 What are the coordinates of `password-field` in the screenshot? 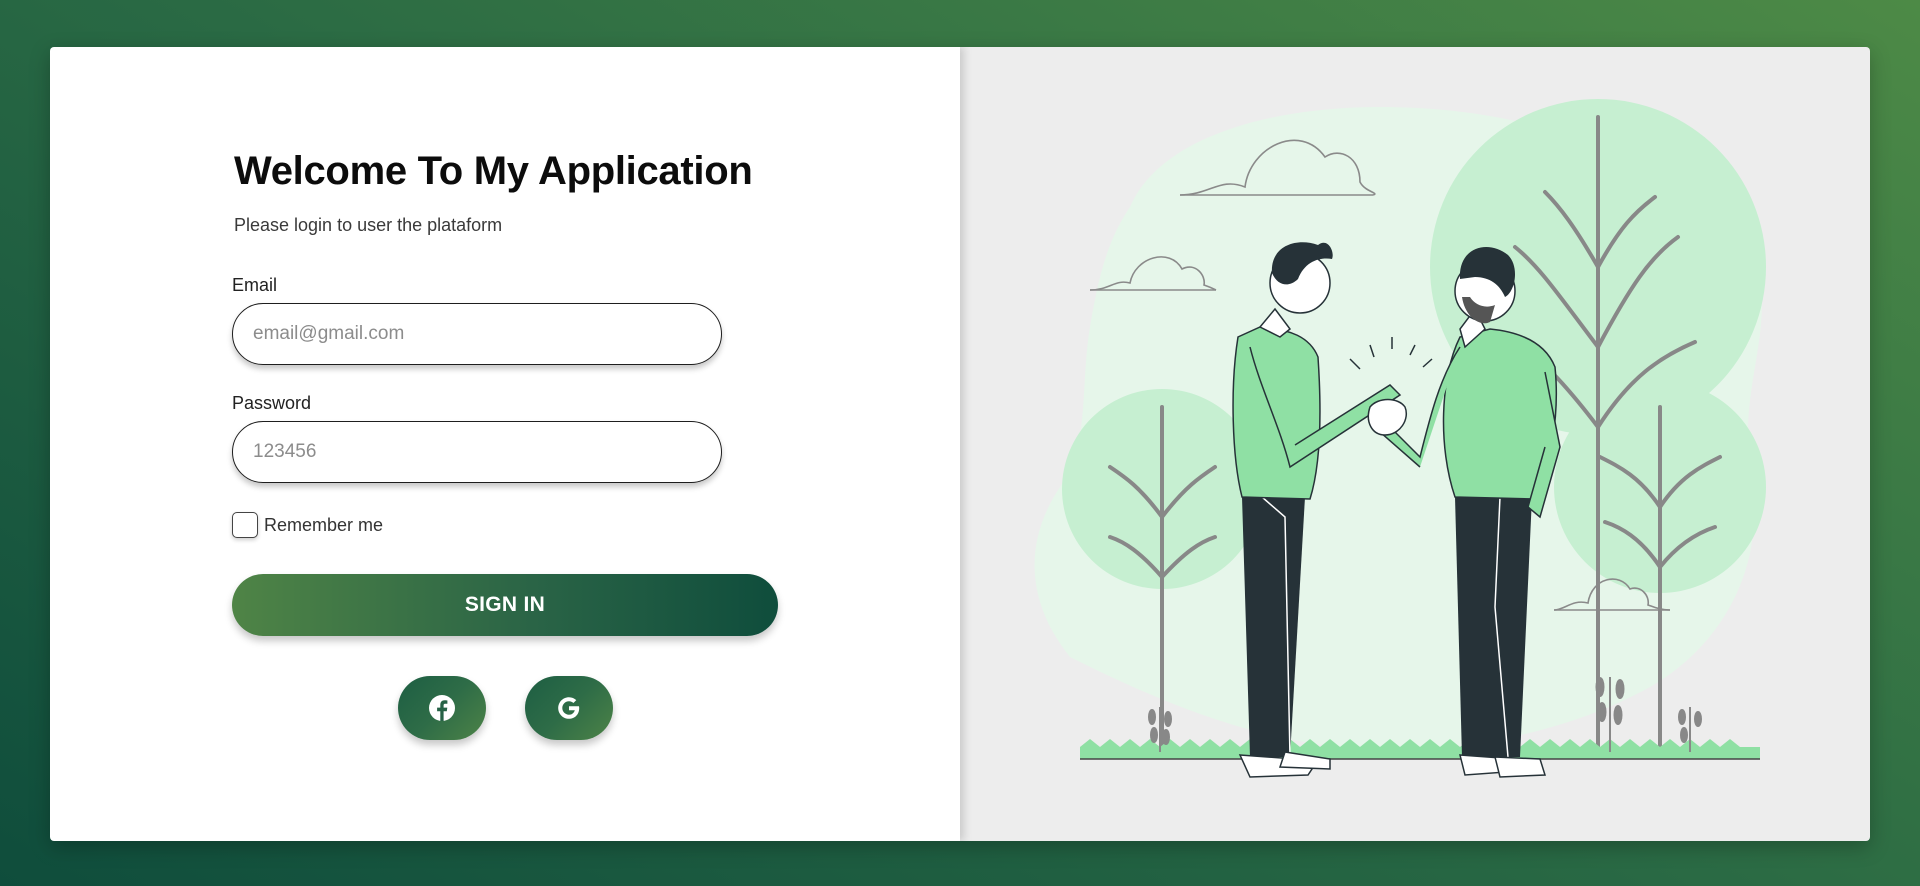 It's located at (477, 452).